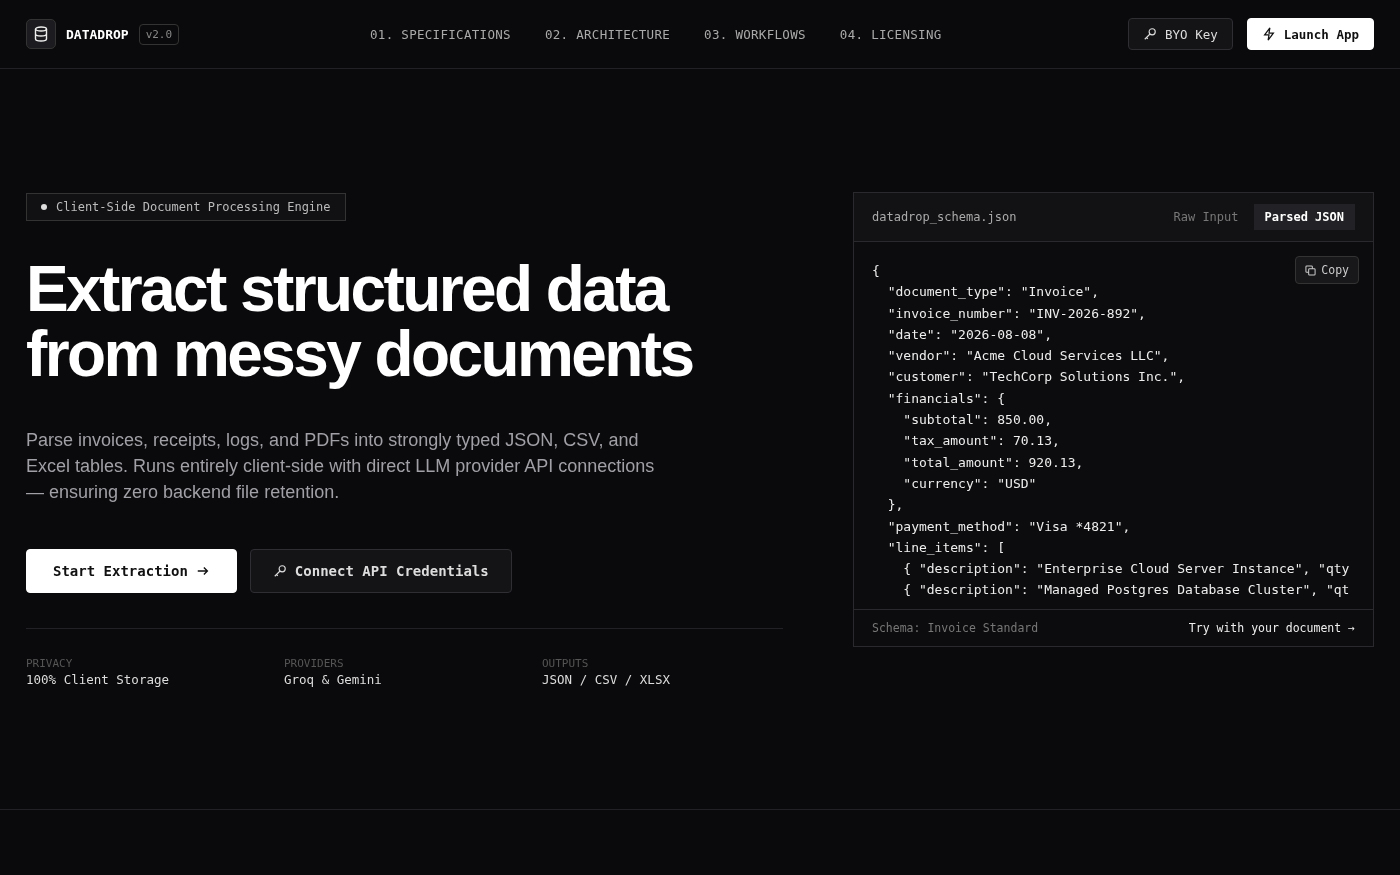 This screenshot has width=1400, height=875. Describe the element at coordinates (380, 571) in the screenshot. I see `secondary-button: Connect API Credentials` at that location.